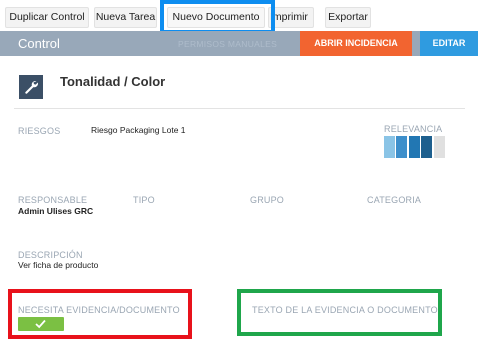 The image size is (478, 341). Describe the element at coordinates (50, 255) in the screenshot. I see `descripcion-label: DESCRIPCIÓN` at that location.